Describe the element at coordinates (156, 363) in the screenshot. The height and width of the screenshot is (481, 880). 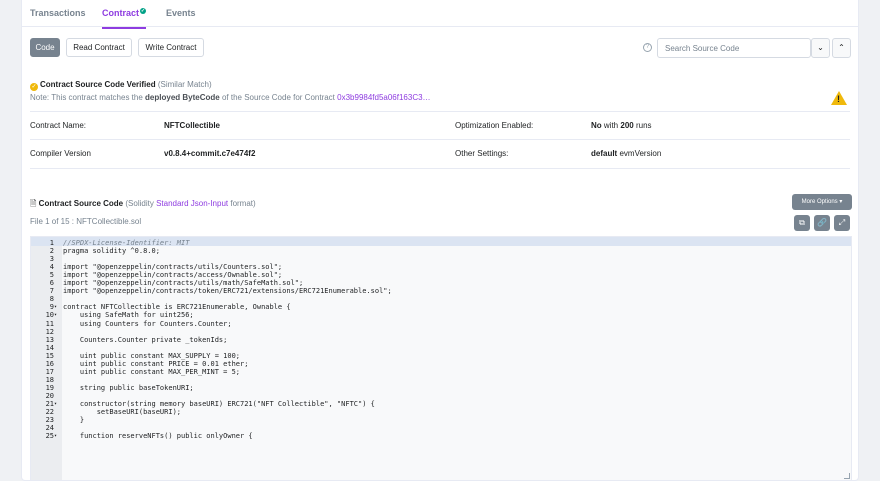
I see `code-line: uint public constant PRICE = 0.01 ether;` at that location.